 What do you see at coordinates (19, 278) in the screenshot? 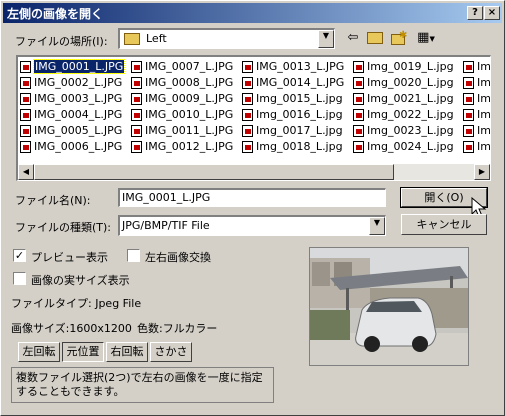
I see `actual-size-checkbox` at bounding box center [19, 278].